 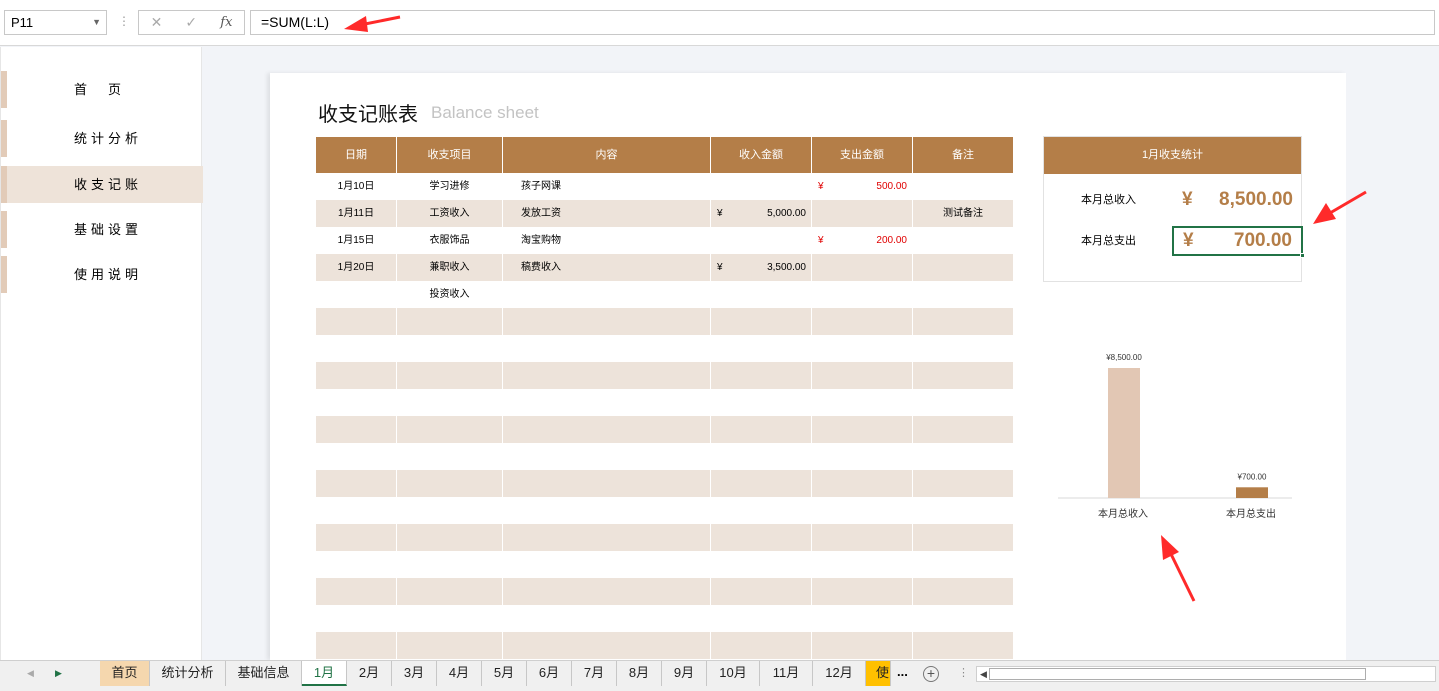 I want to click on scroll-thumb, so click(x=1177, y=674).